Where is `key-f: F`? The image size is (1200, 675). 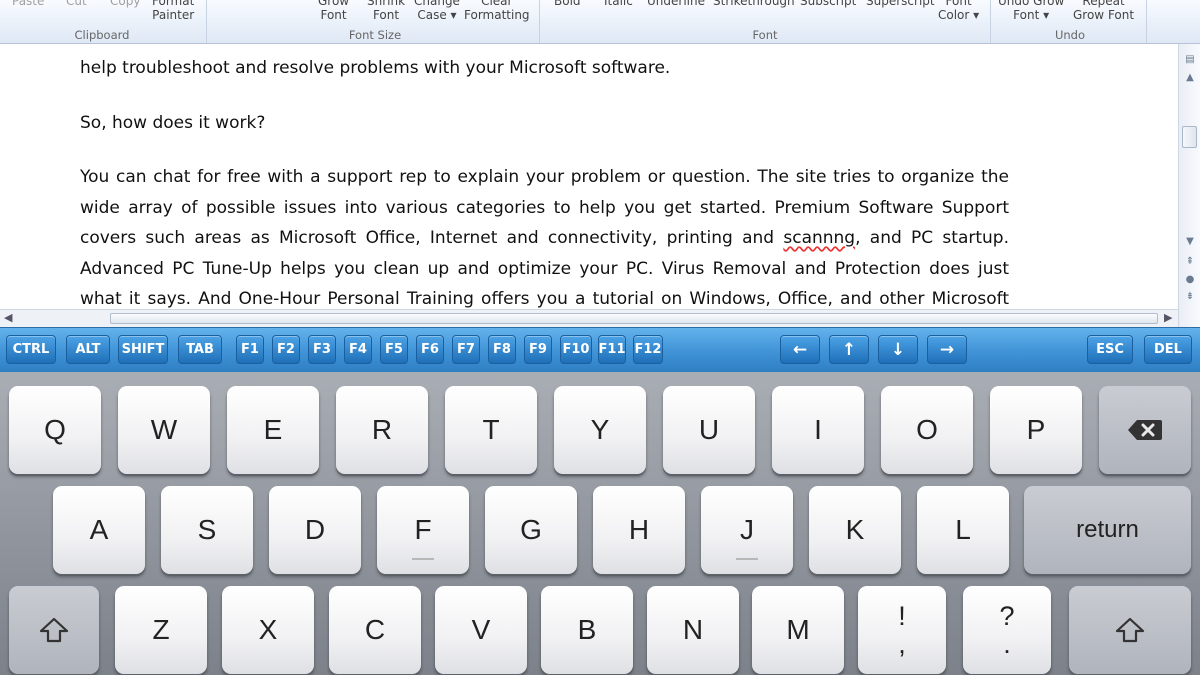 key-f: F is located at coordinates (423, 530).